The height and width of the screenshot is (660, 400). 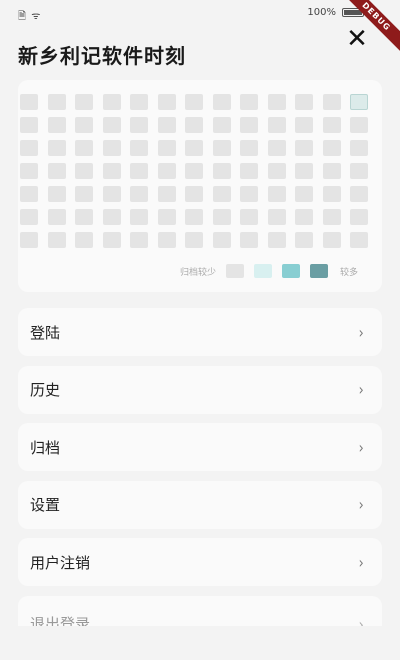 I want to click on menu-item-label: 用户注销, so click(x=60, y=562).